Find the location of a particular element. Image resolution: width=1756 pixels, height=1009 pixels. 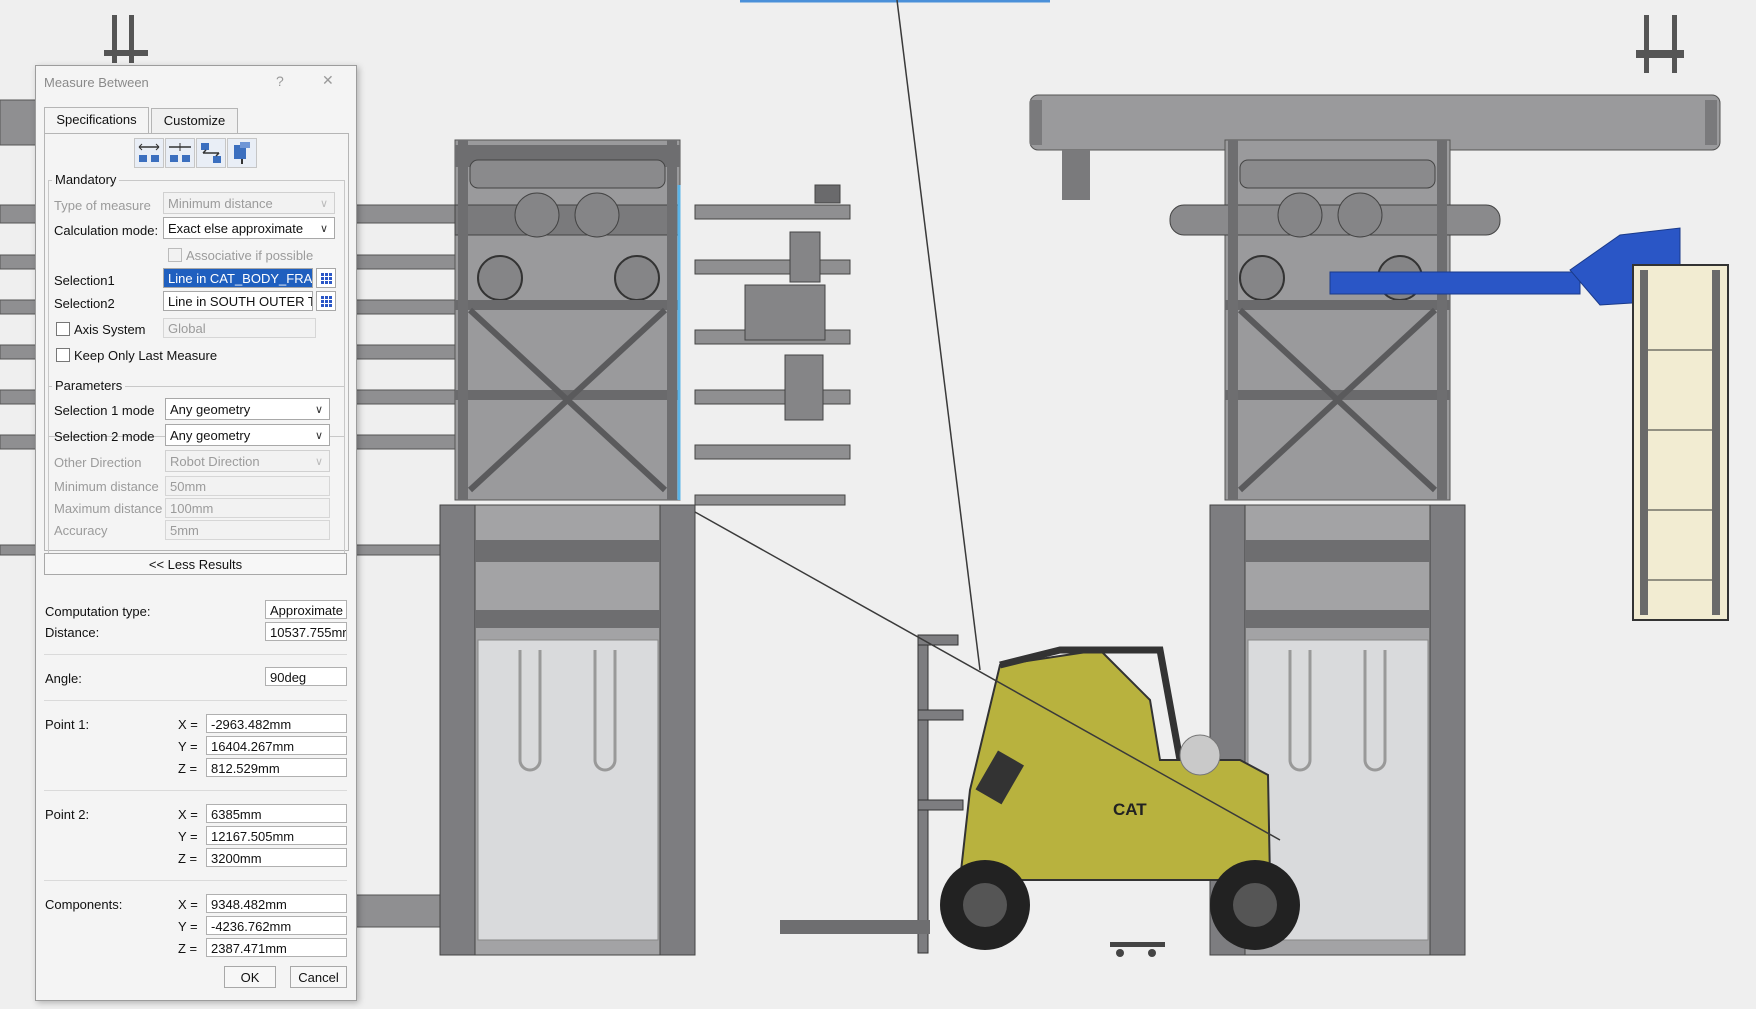

selection1-picker-button is located at coordinates (326, 278).